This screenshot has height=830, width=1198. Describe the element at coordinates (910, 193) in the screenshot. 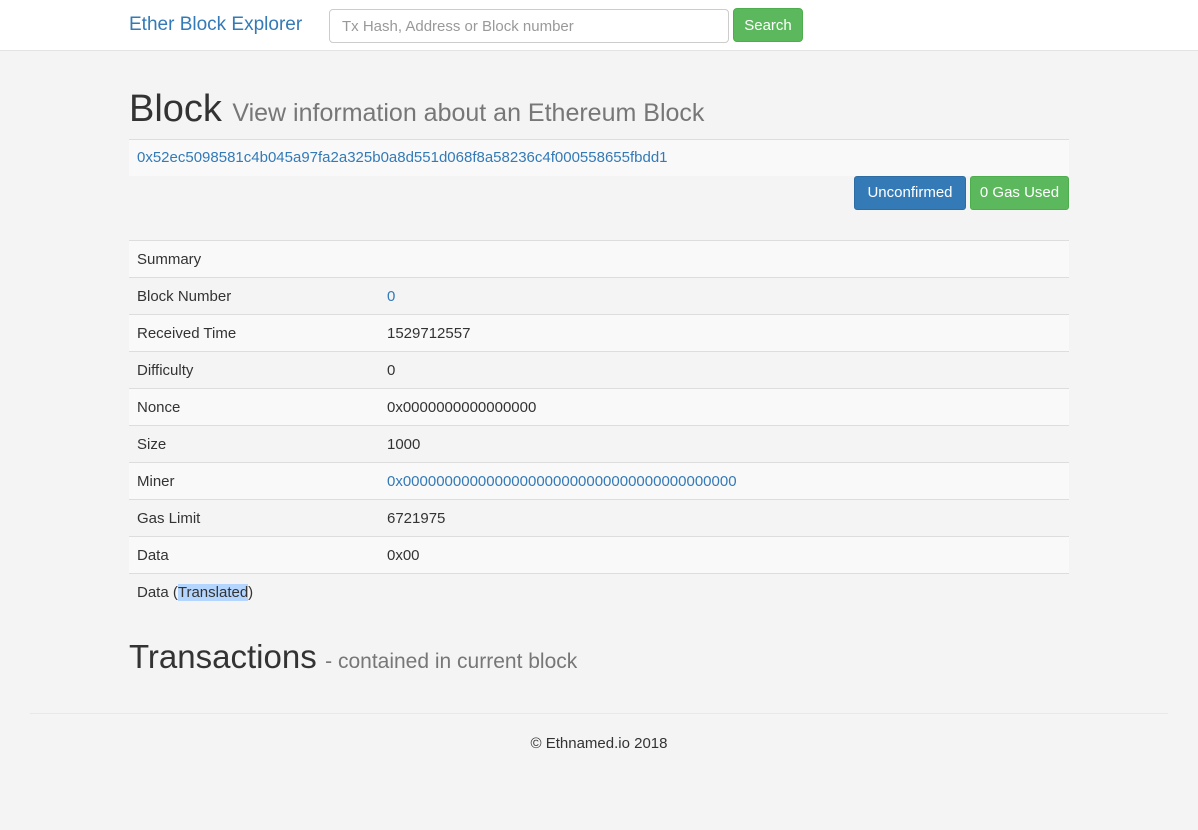

I see `unconfirmed-status-button: Unconfirmed` at that location.